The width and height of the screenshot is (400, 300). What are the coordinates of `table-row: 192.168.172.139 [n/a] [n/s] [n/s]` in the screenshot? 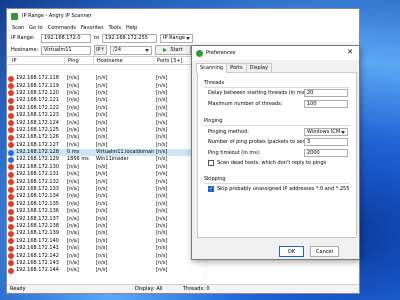 It's located at (104, 233).